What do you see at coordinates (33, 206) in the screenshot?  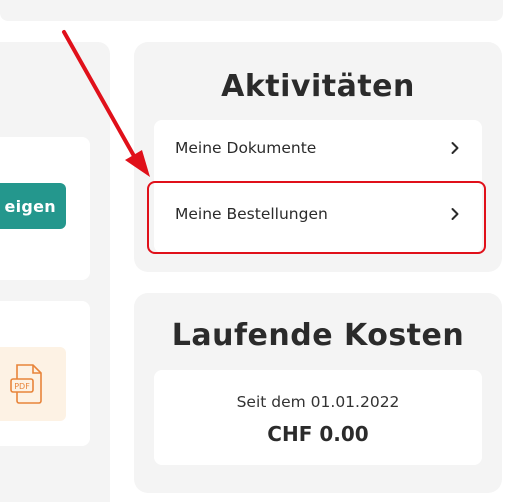 I see `show-button: eigen` at bounding box center [33, 206].